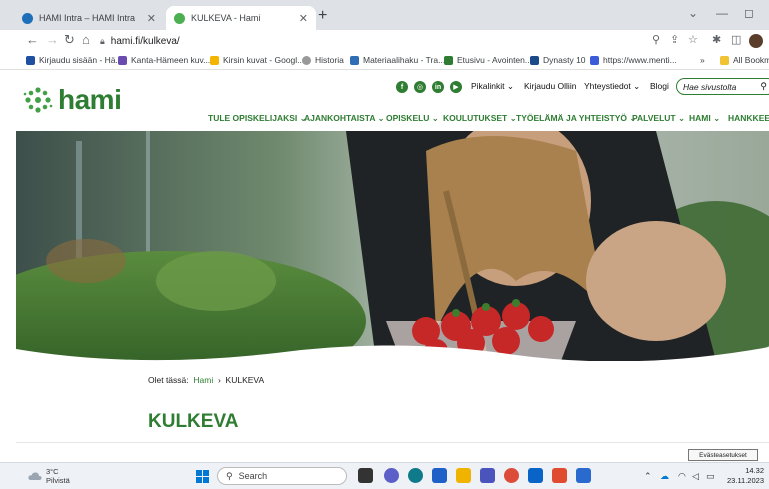 This screenshot has width=769, height=489. I want to click on nav-blogi: Blogi, so click(659, 86).